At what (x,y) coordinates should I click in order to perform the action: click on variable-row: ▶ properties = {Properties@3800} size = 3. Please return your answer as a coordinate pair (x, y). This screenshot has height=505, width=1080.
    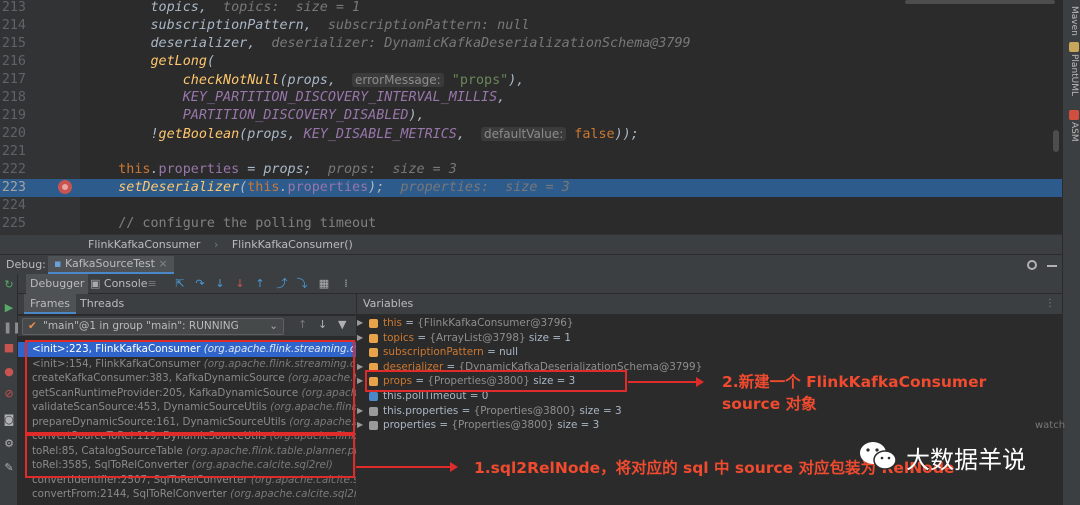
    Looking at the image, I should click on (537, 425).